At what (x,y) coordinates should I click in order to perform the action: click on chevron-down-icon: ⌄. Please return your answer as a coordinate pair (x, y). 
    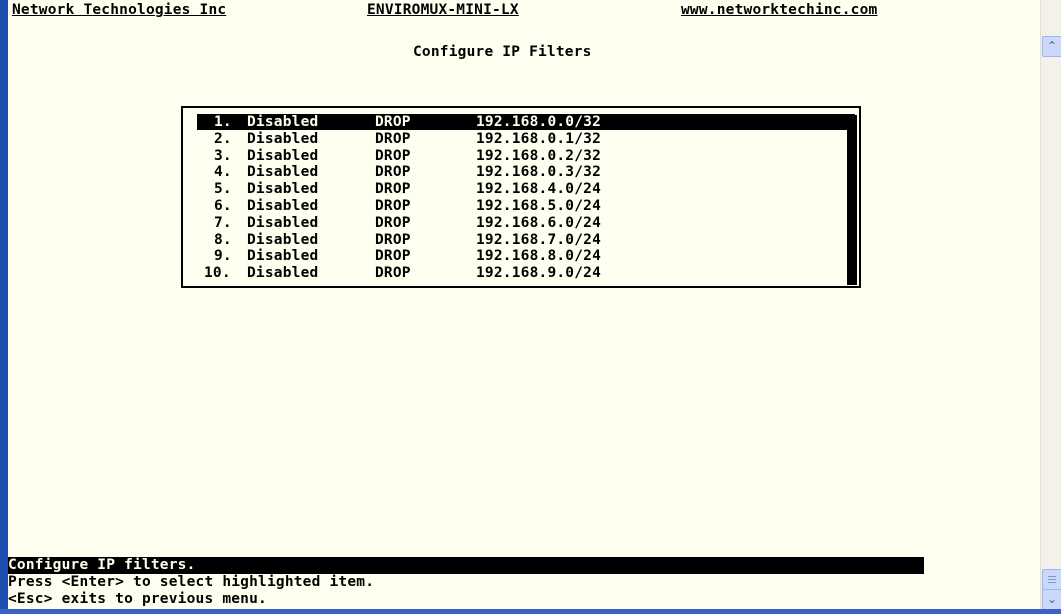
    Looking at the image, I should click on (1052, 599).